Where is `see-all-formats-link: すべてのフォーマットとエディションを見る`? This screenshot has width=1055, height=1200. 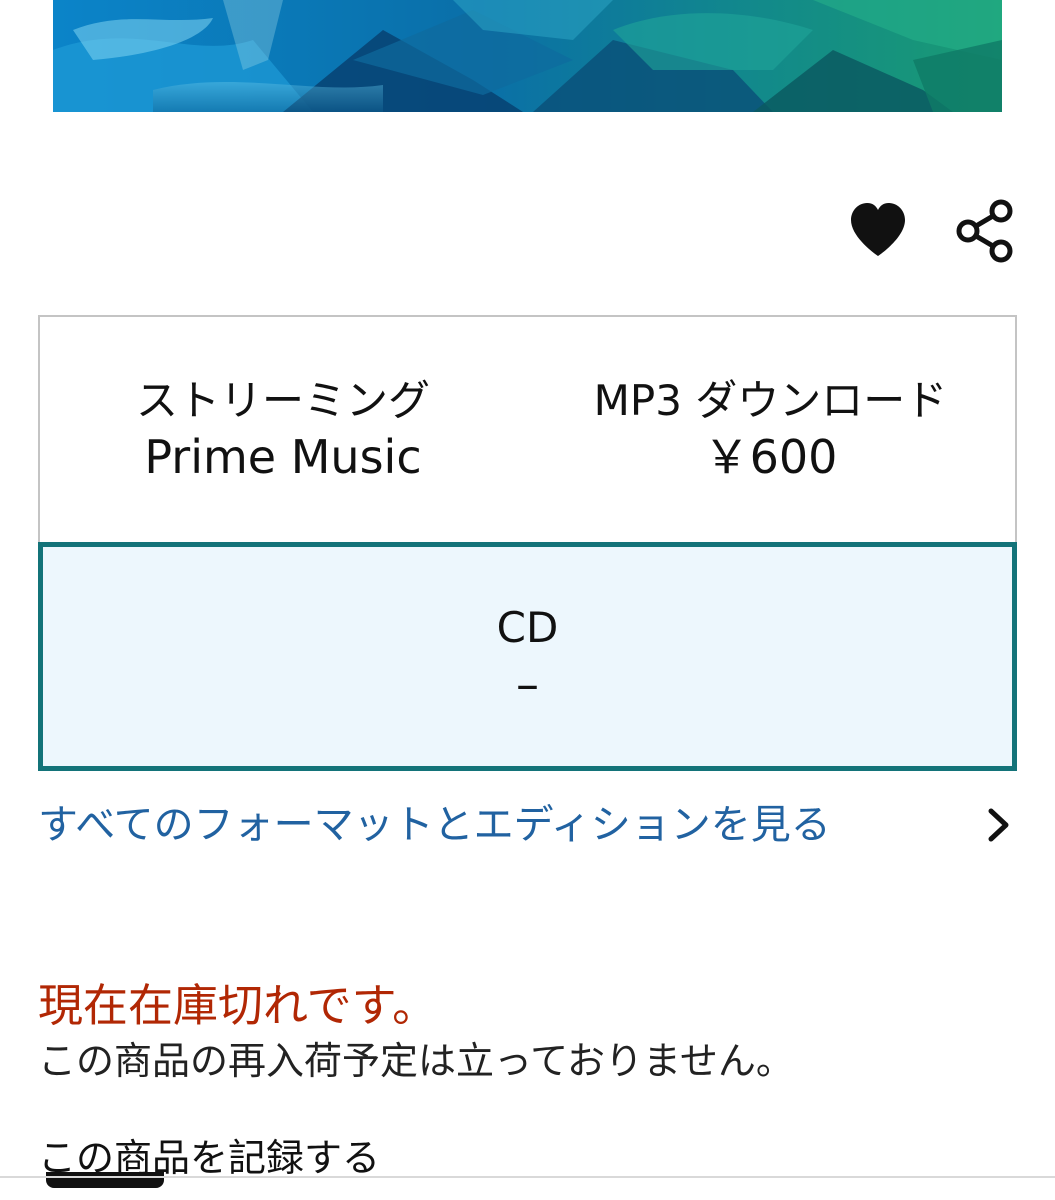
see-all-formats-link: すべてのフォーマットとエディションを見る is located at coordinates (527, 825).